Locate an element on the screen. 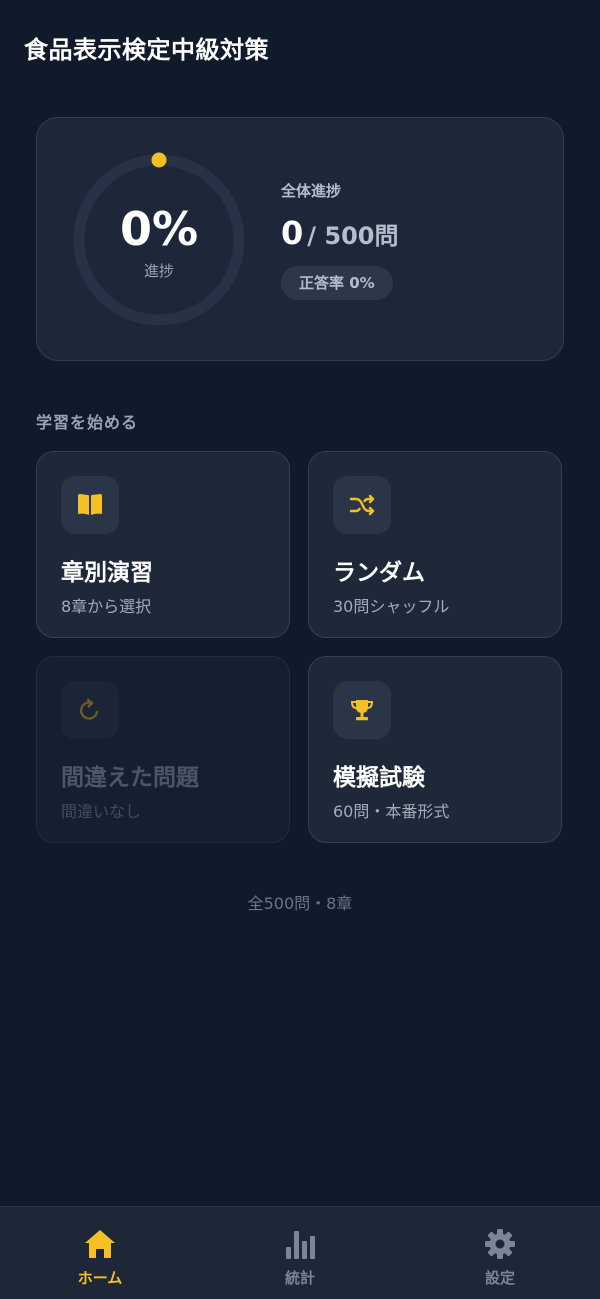  random-practice-title: ランダム is located at coordinates (379, 573).